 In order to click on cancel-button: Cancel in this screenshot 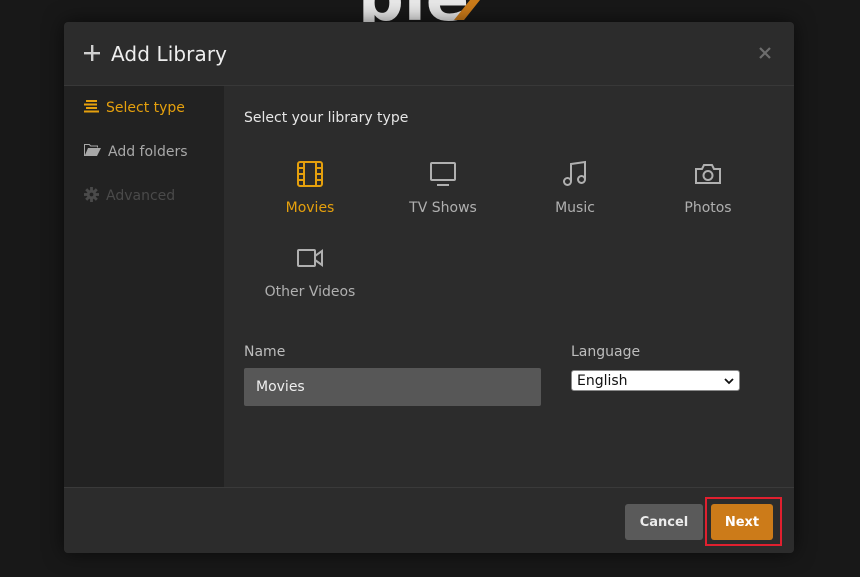, I will do `click(664, 522)`.